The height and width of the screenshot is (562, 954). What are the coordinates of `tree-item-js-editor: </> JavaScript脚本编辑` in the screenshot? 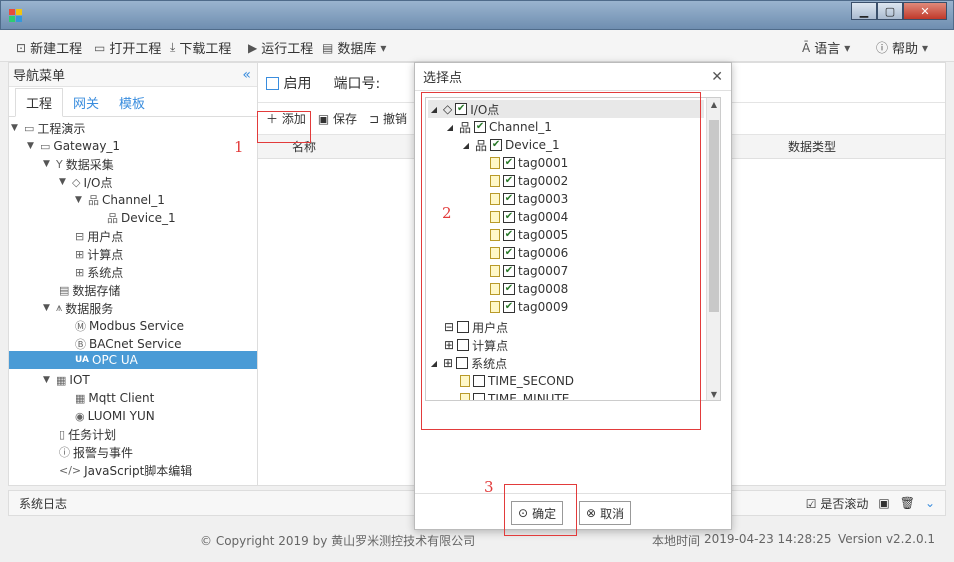 It's located at (125, 470).